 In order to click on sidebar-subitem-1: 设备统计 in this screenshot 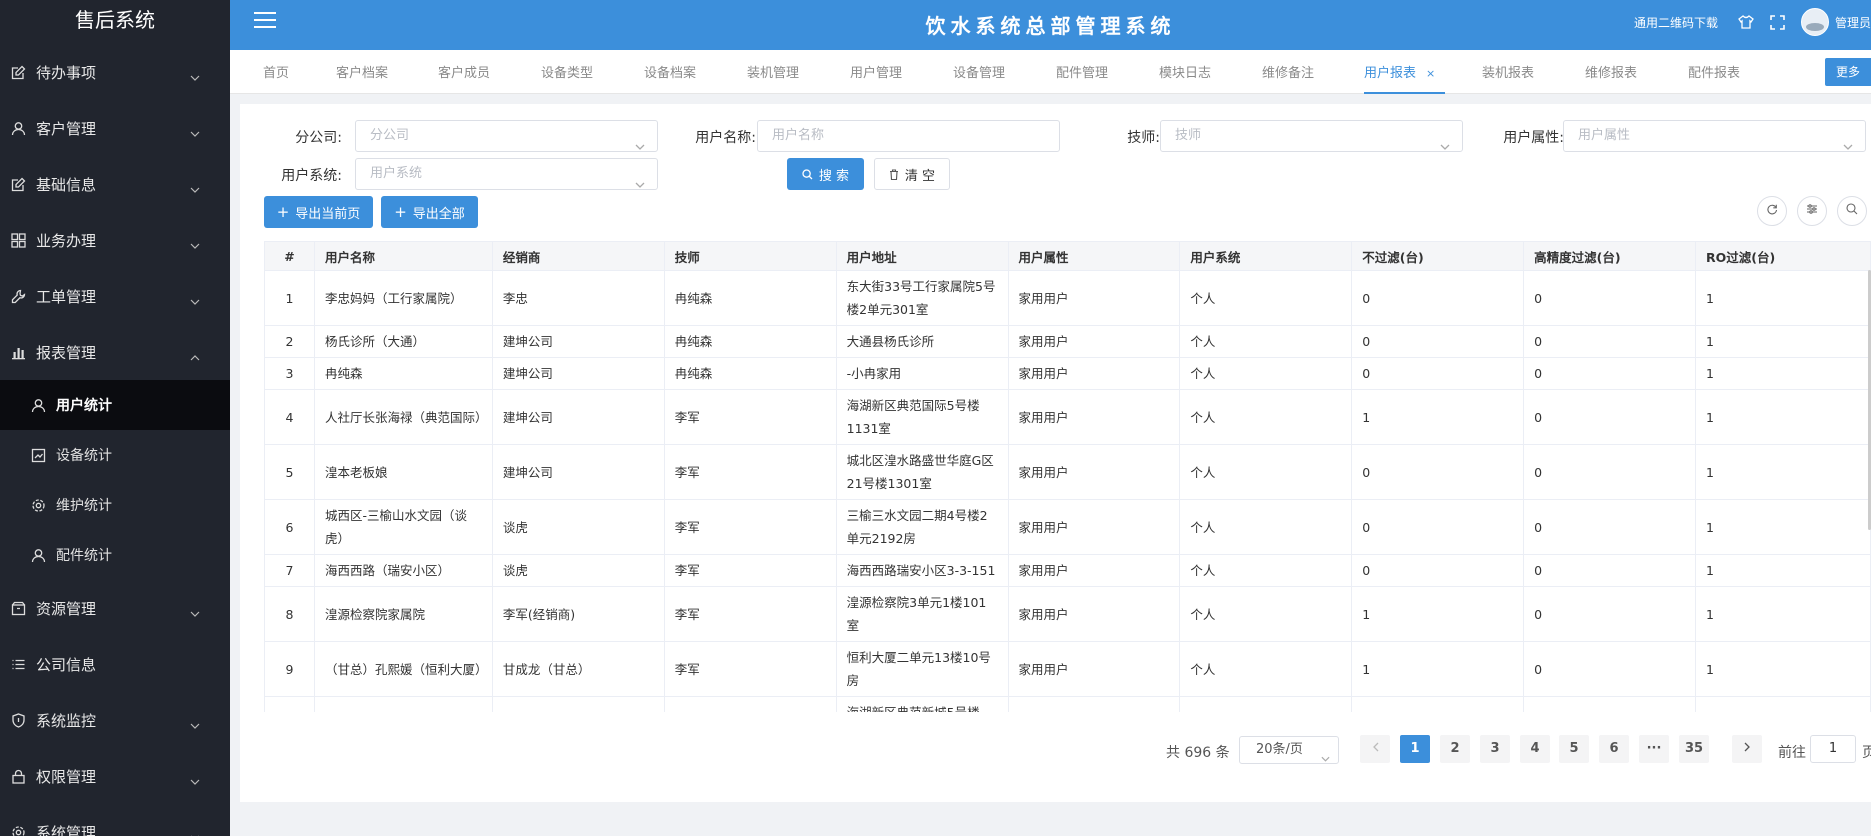, I will do `click(115, 455)`.